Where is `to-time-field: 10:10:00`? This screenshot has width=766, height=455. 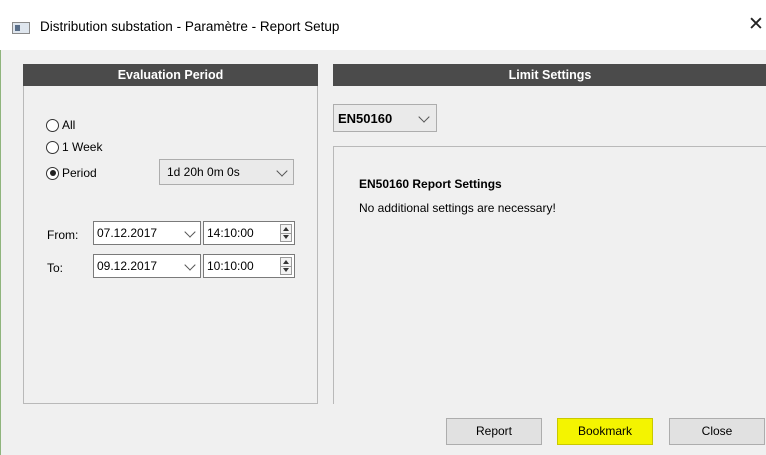 to-time-field: 10:10:00 is located at coordinates (249, 266).